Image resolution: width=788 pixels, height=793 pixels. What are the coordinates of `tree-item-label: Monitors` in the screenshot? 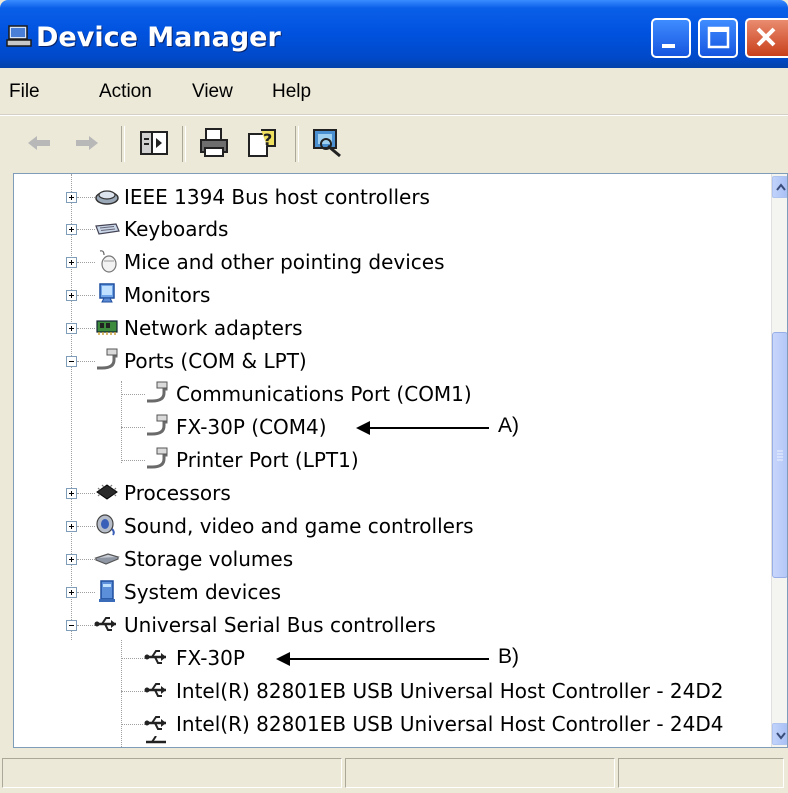 It's located at (167, 295).